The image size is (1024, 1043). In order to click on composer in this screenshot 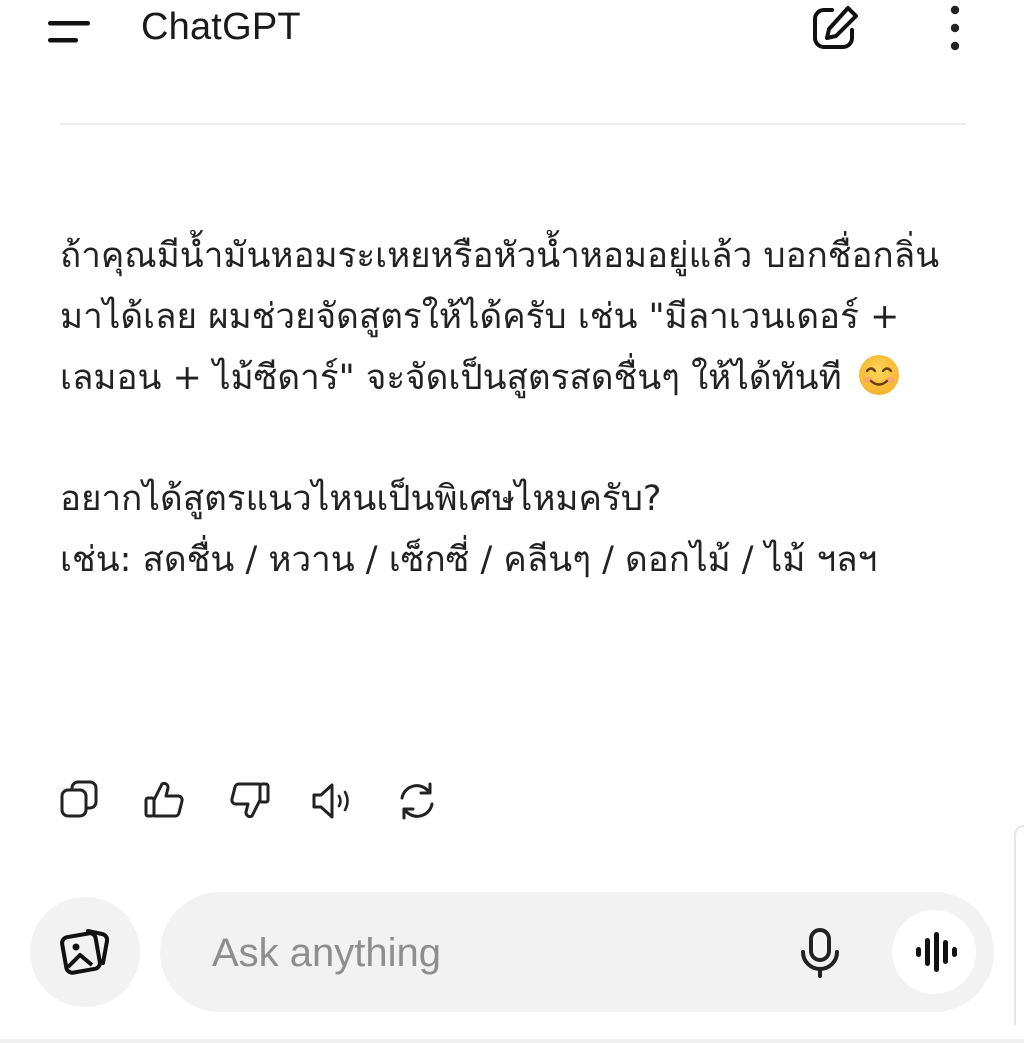, I will do `click(577, 952)`.